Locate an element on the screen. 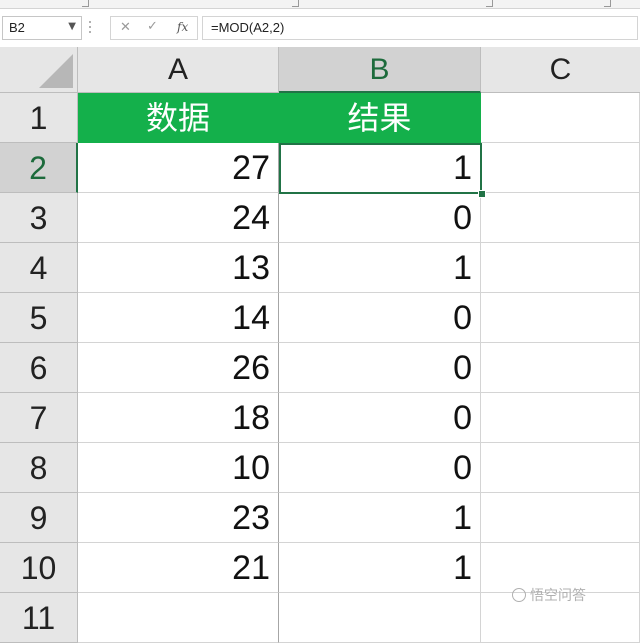 The width and height of the screenshot is (640, 643). watermark-text: 悟空问答 is located at coordinates (558, 596).